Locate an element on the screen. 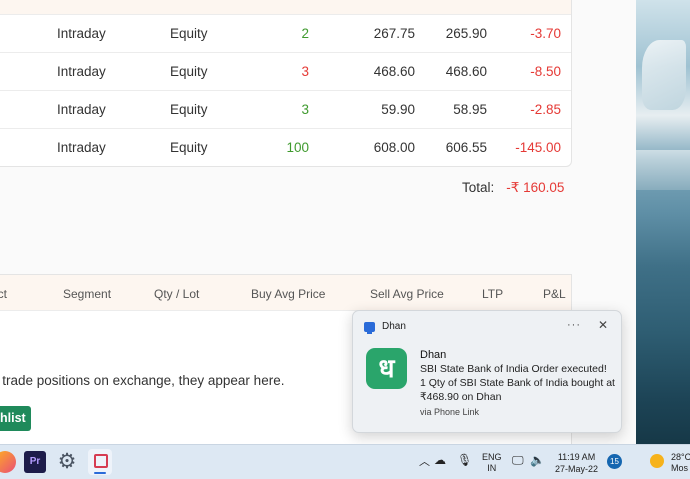 This screenshot has width=690, height=479. qty-cell: 100 is located at coordinates (297, 147).